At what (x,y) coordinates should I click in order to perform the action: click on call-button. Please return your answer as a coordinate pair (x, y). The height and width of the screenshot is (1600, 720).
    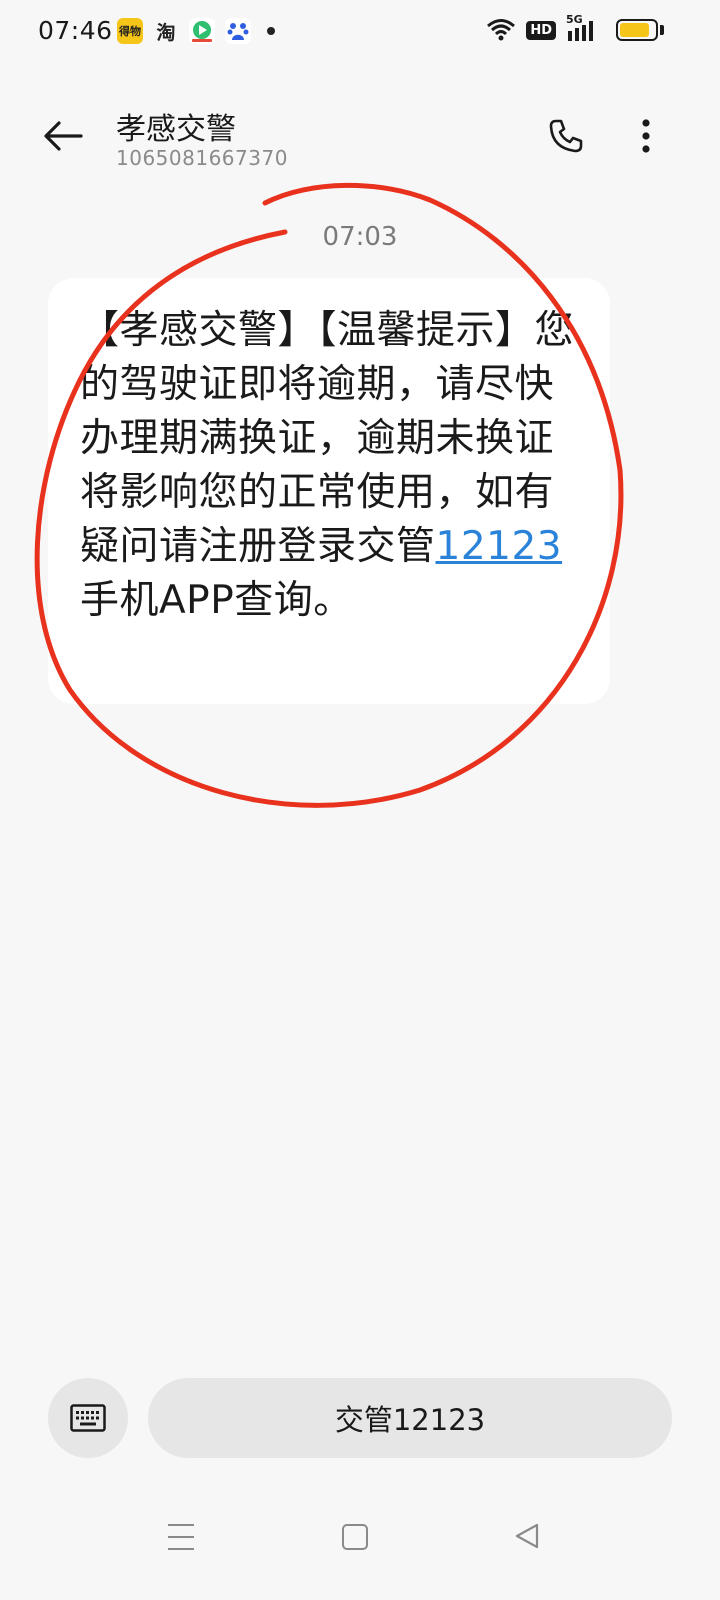
    Looking at the image, I should click on (566, 136).